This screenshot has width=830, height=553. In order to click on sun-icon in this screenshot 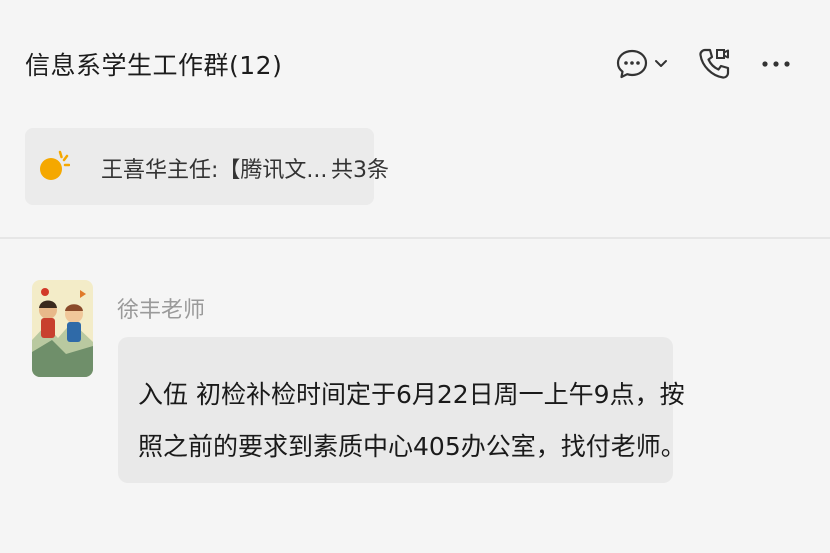, I will do `click(55, 165)`.